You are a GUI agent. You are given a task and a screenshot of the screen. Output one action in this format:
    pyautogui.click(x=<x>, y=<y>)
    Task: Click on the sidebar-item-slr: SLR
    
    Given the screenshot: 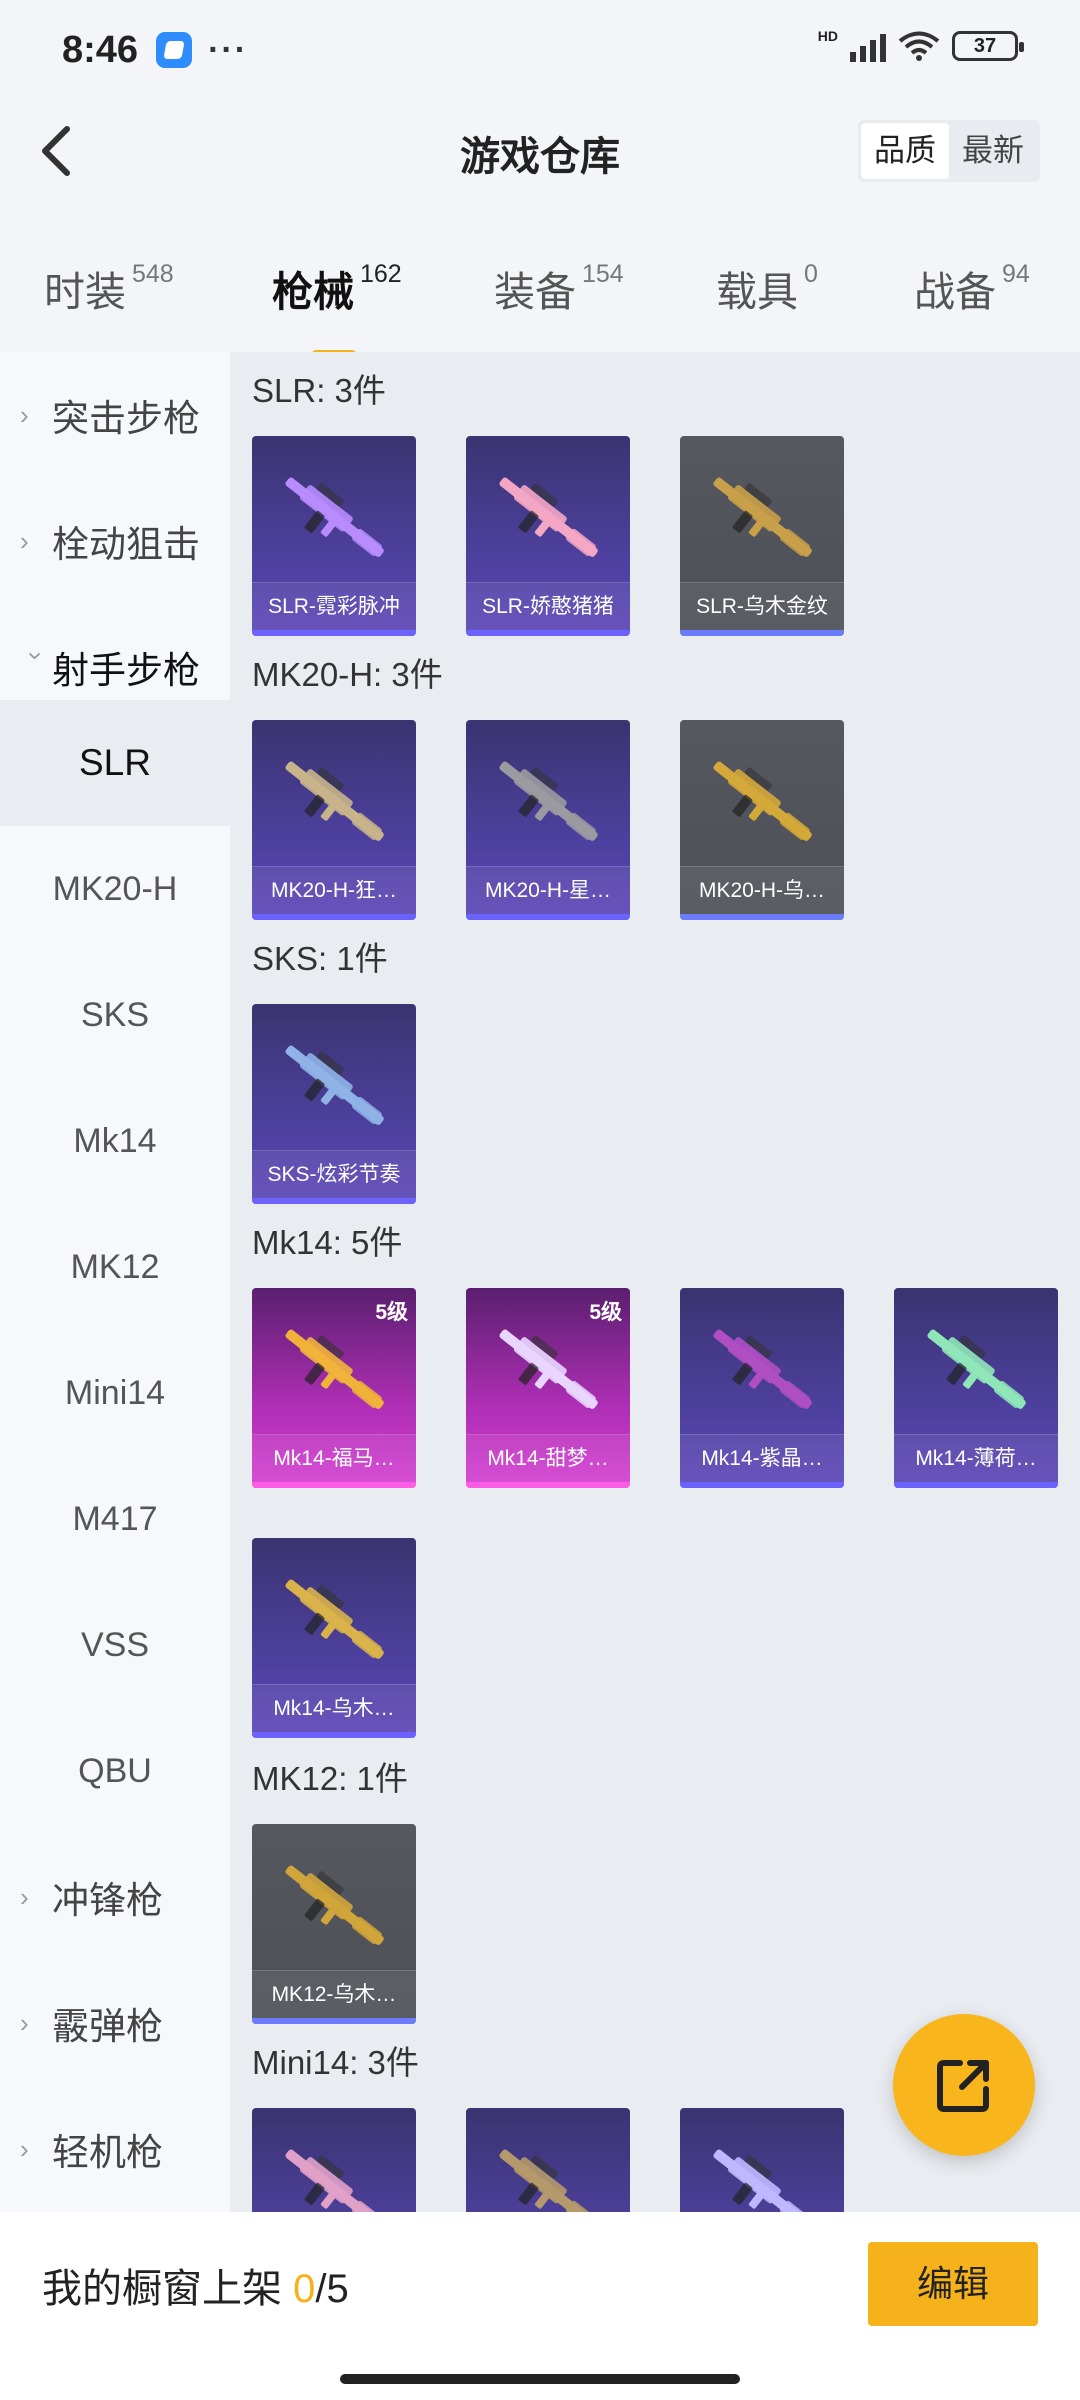 What is the action you would take?
    pyautogui.click(x=115, y=763)
    